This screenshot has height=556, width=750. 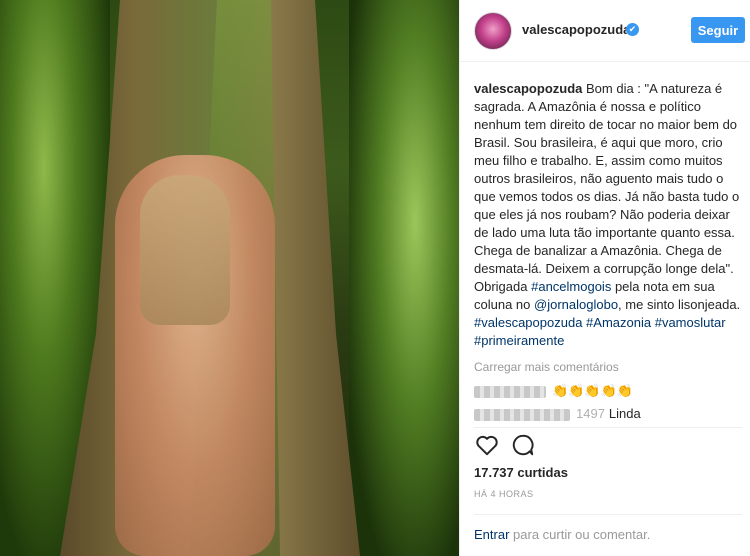 What do you see at coordinates (590, 413) in the screenshot?
I see `comment-user-suffix: 1497` at bounding box center [590, 413].